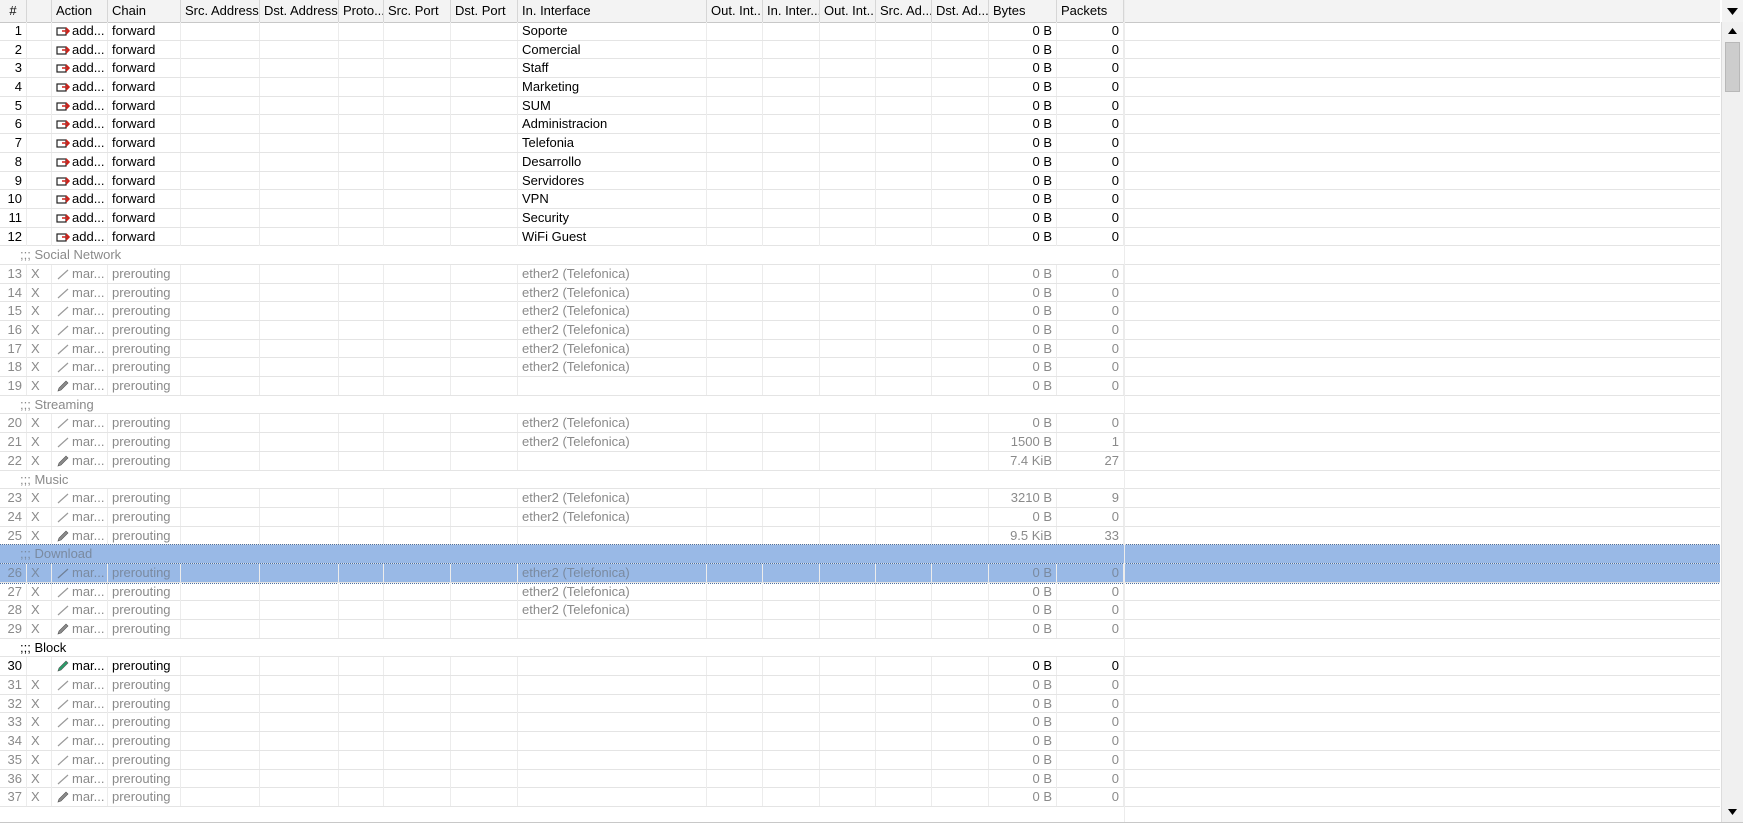  I want to click on column-header-packets: Packets, so click(1090, 11).